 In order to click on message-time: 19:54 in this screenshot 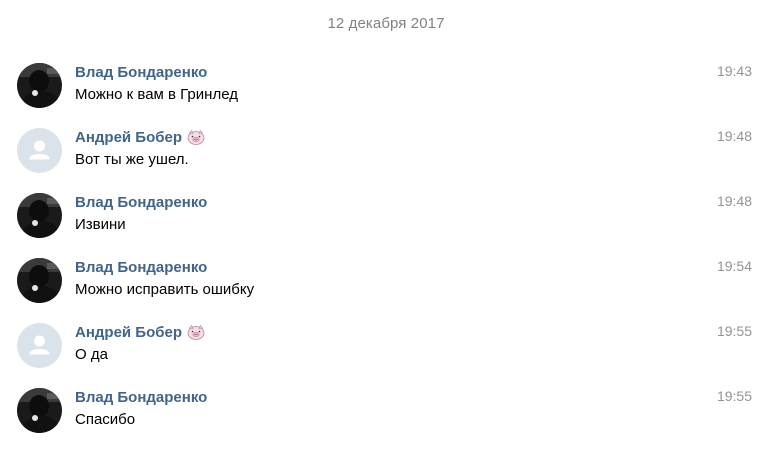, I will do `click(734, 266)`.